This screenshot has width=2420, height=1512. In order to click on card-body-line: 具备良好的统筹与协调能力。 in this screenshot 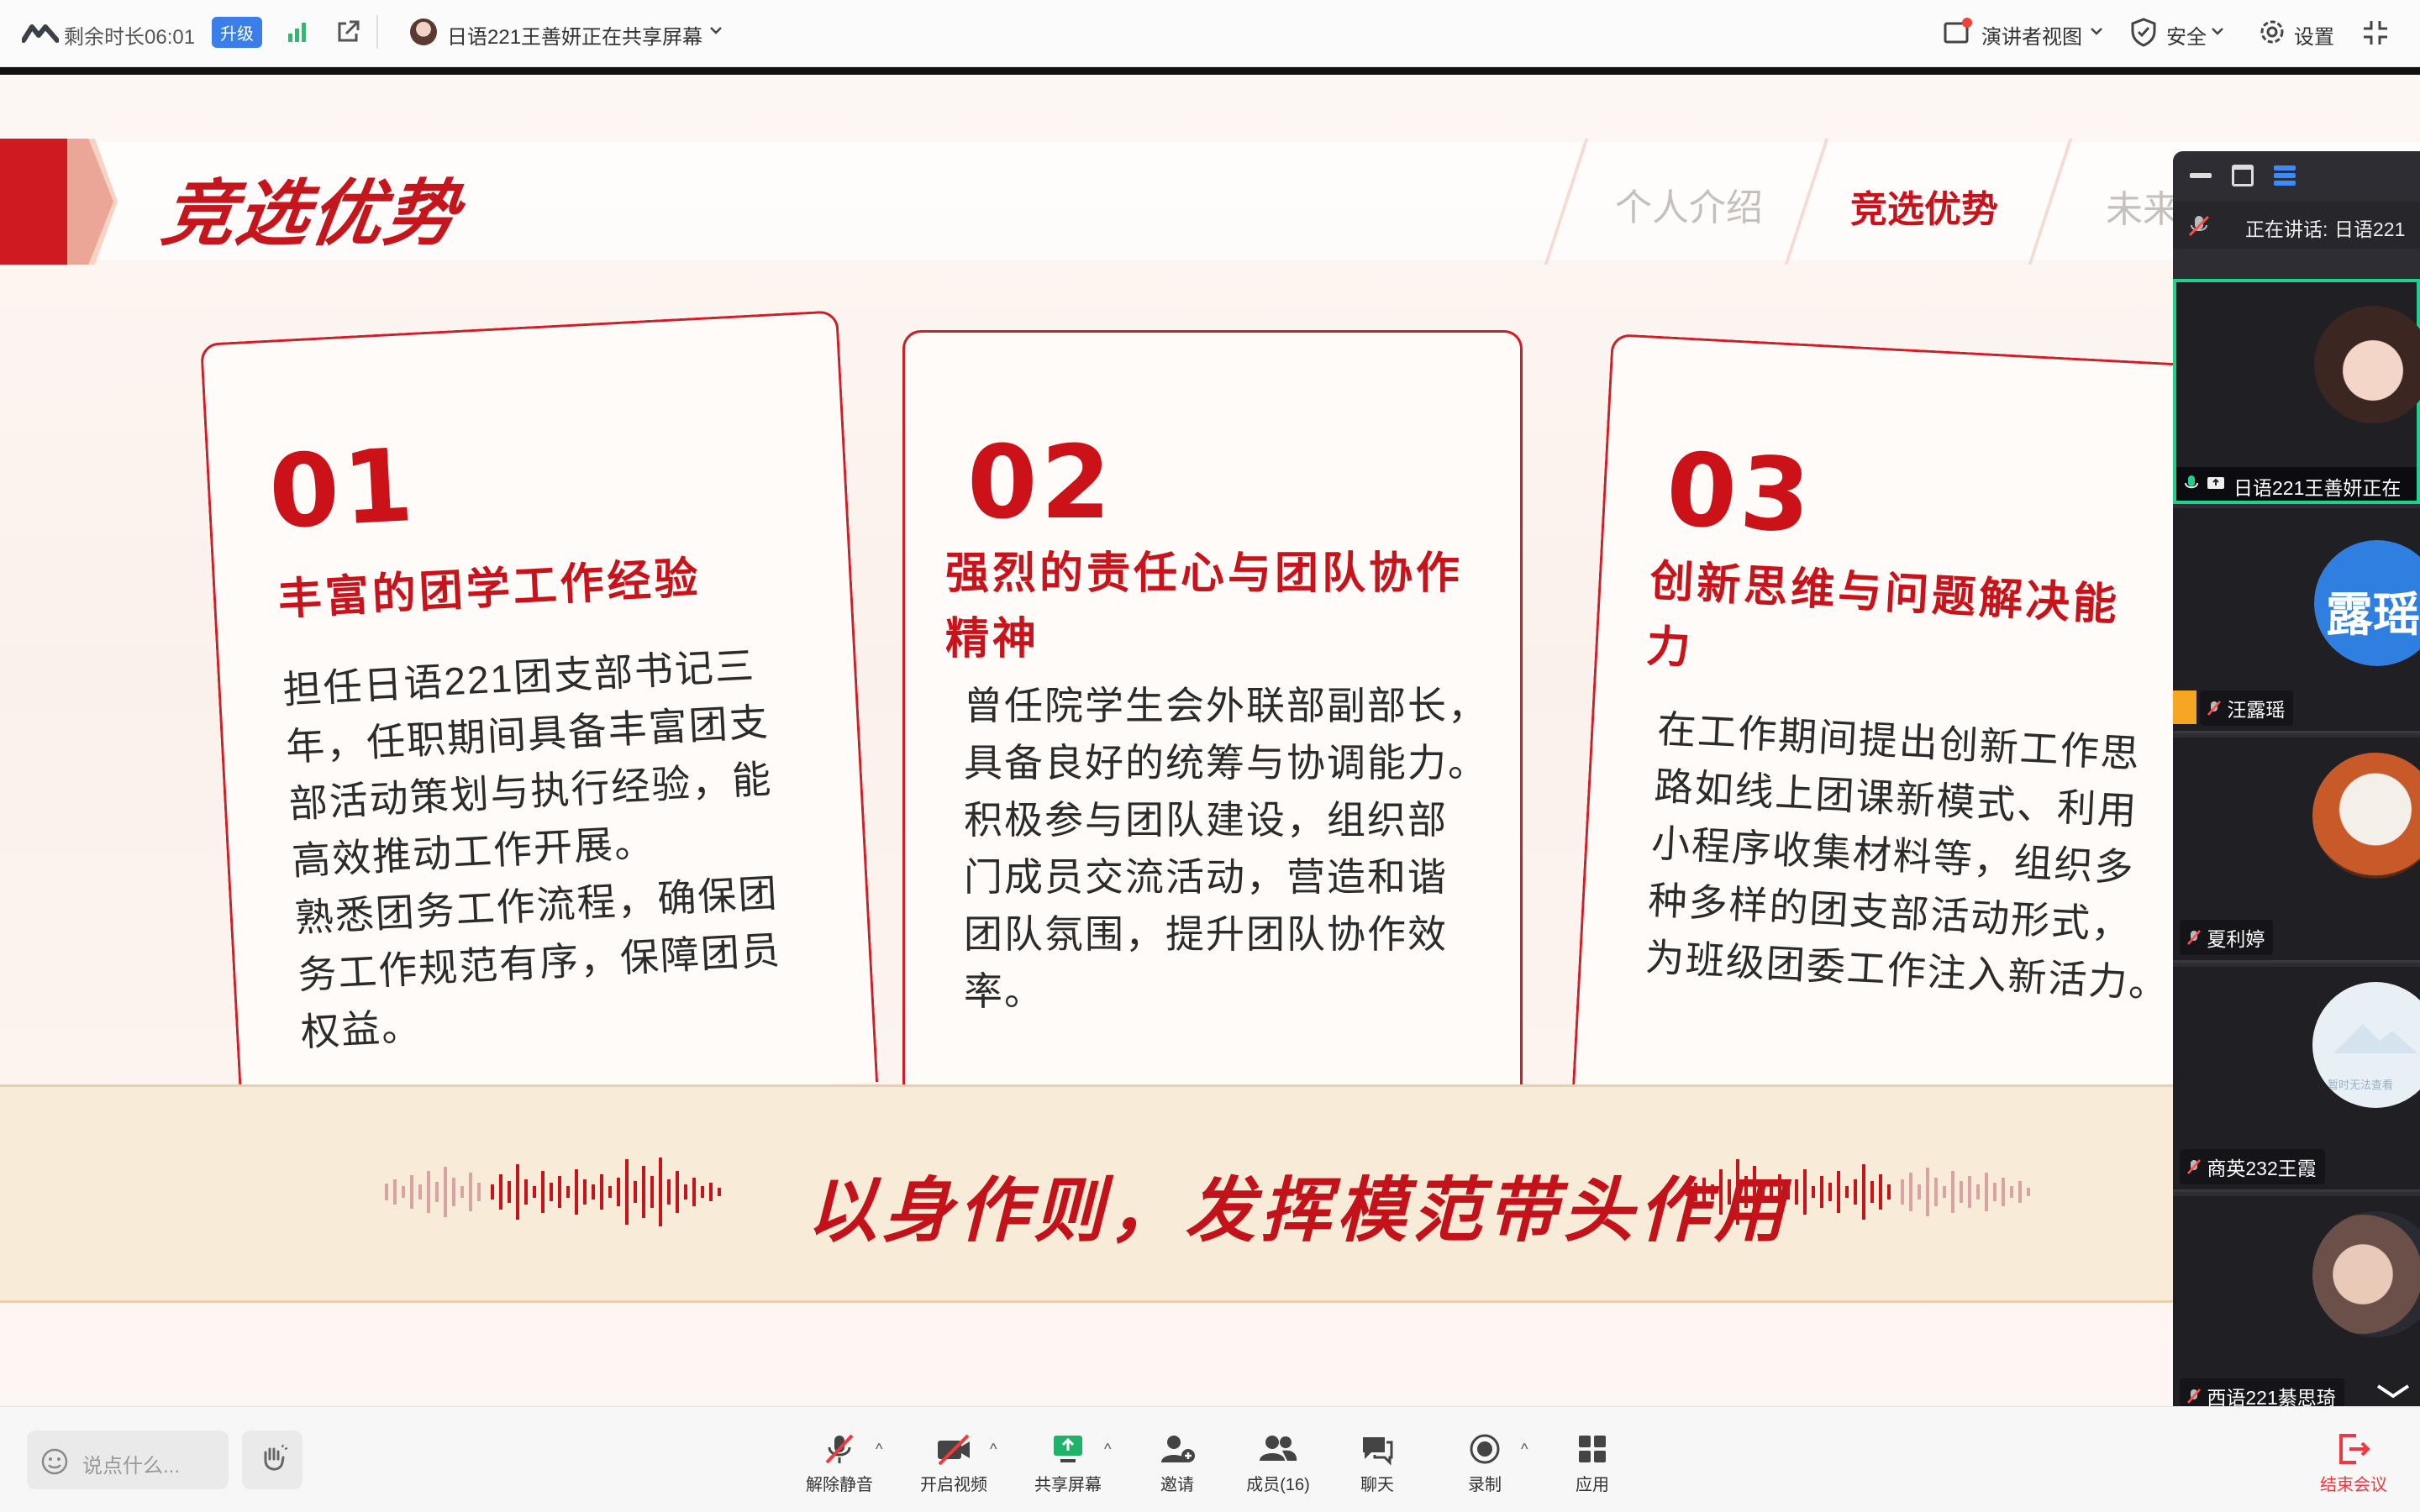, I will do `click(1226, 763)`.